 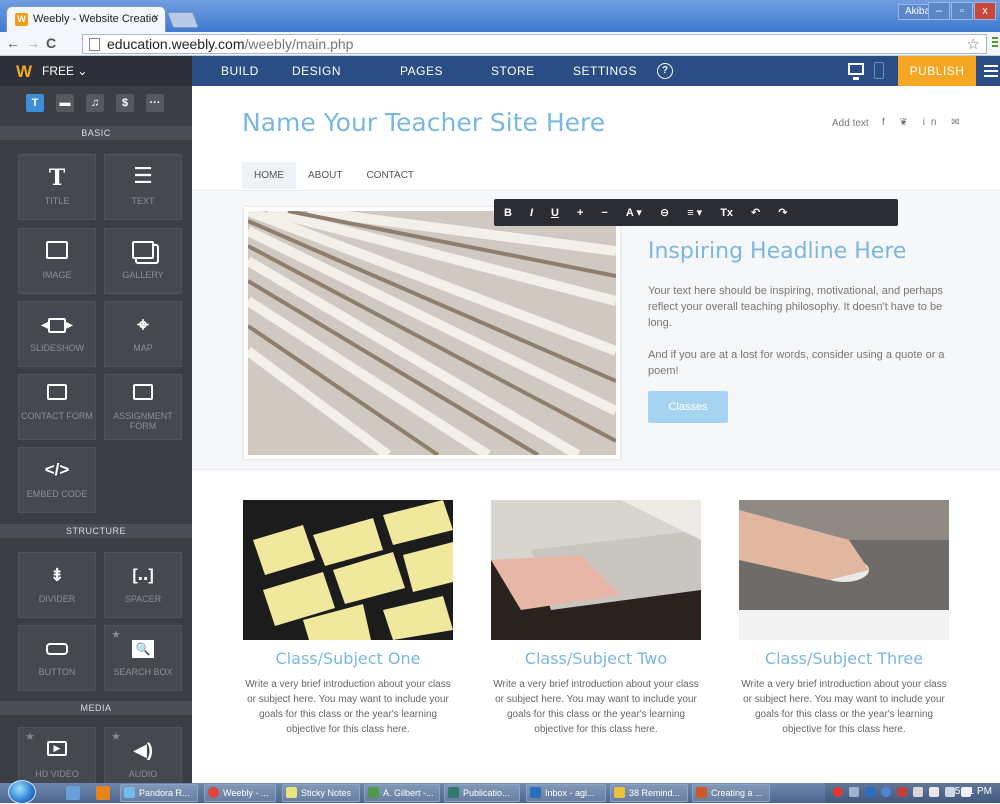 What do you see at coordinates (879, 70) in the screenshot?
I see `mobile-view-icon` at bounding box center [879, 70].